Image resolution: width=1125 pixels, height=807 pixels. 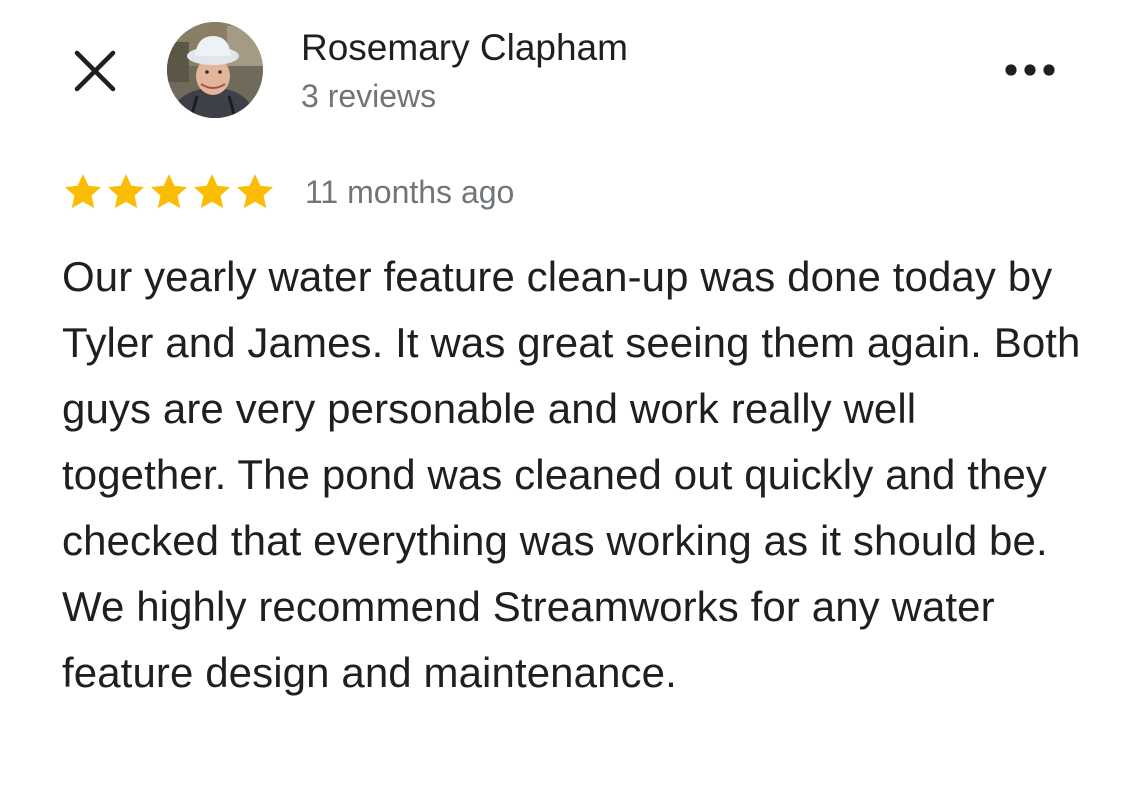 I want to click on review-timestamp: 11 months ago, so click(x=410, y=192).